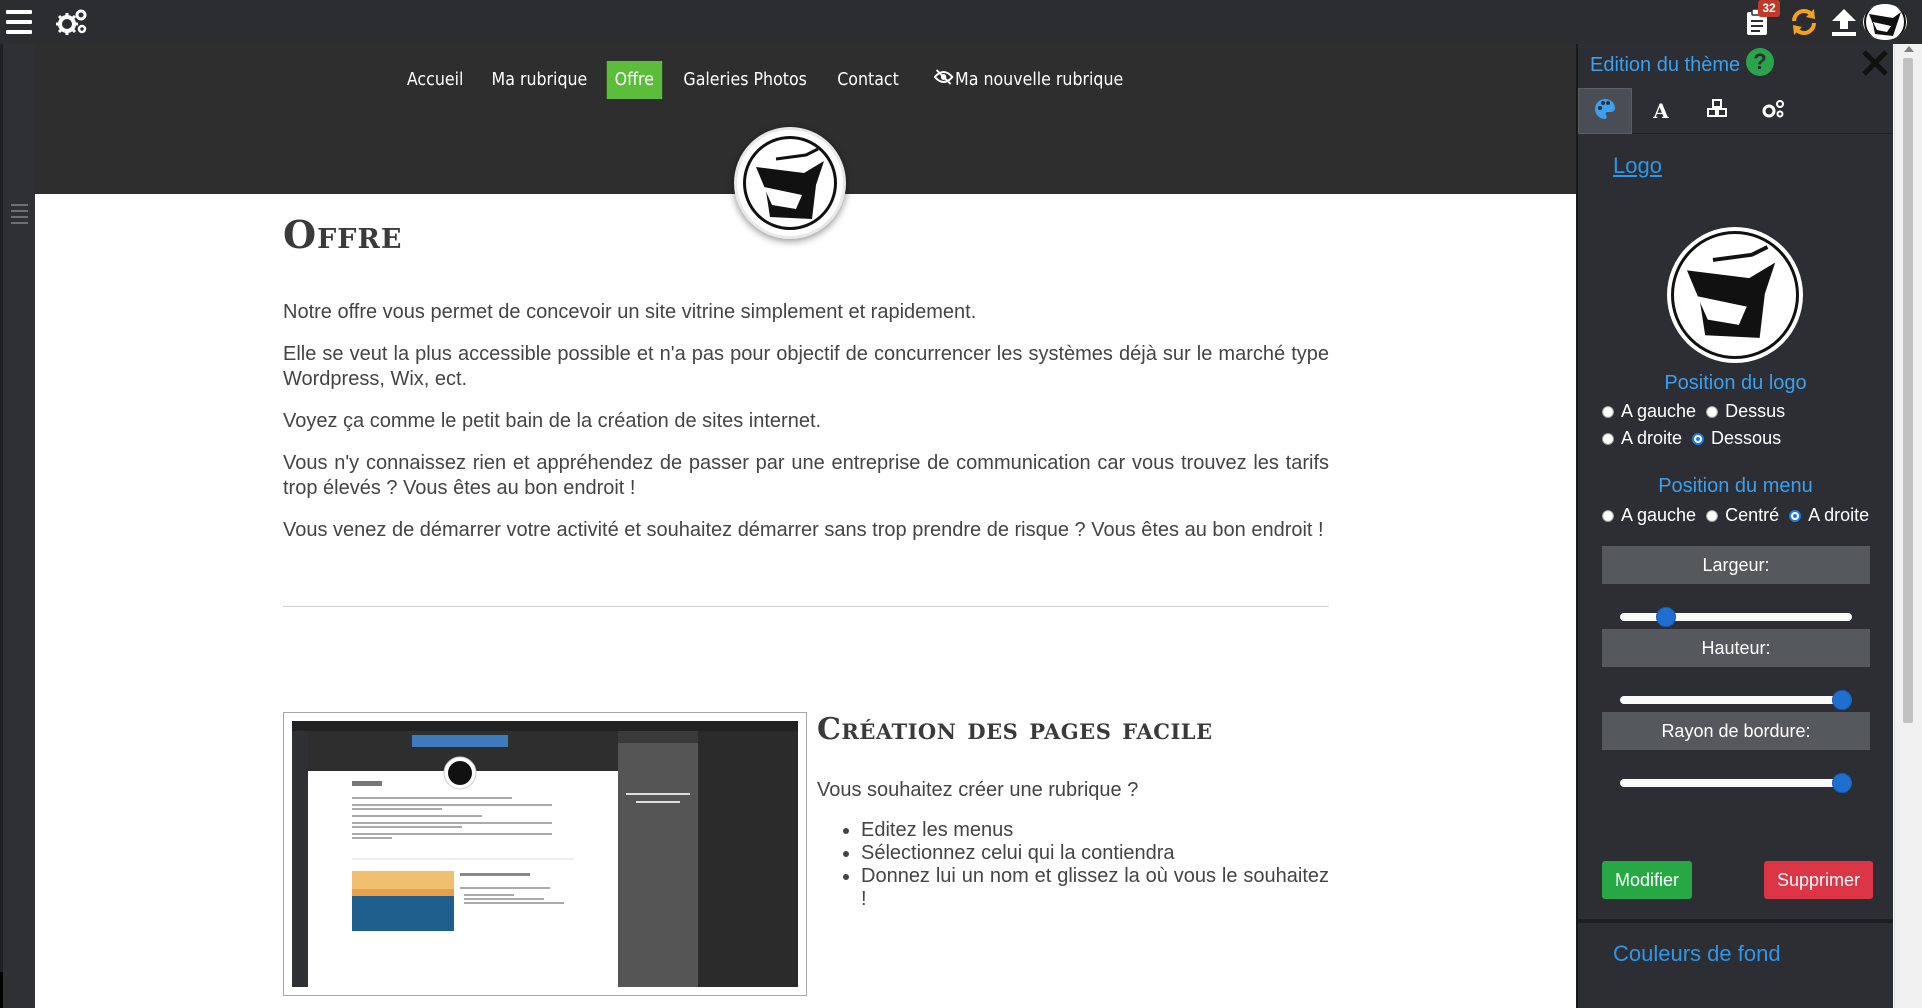 This screenshot has width=1922, height=1008. I want to click on notification-badge: 32, so click(1769, 8).